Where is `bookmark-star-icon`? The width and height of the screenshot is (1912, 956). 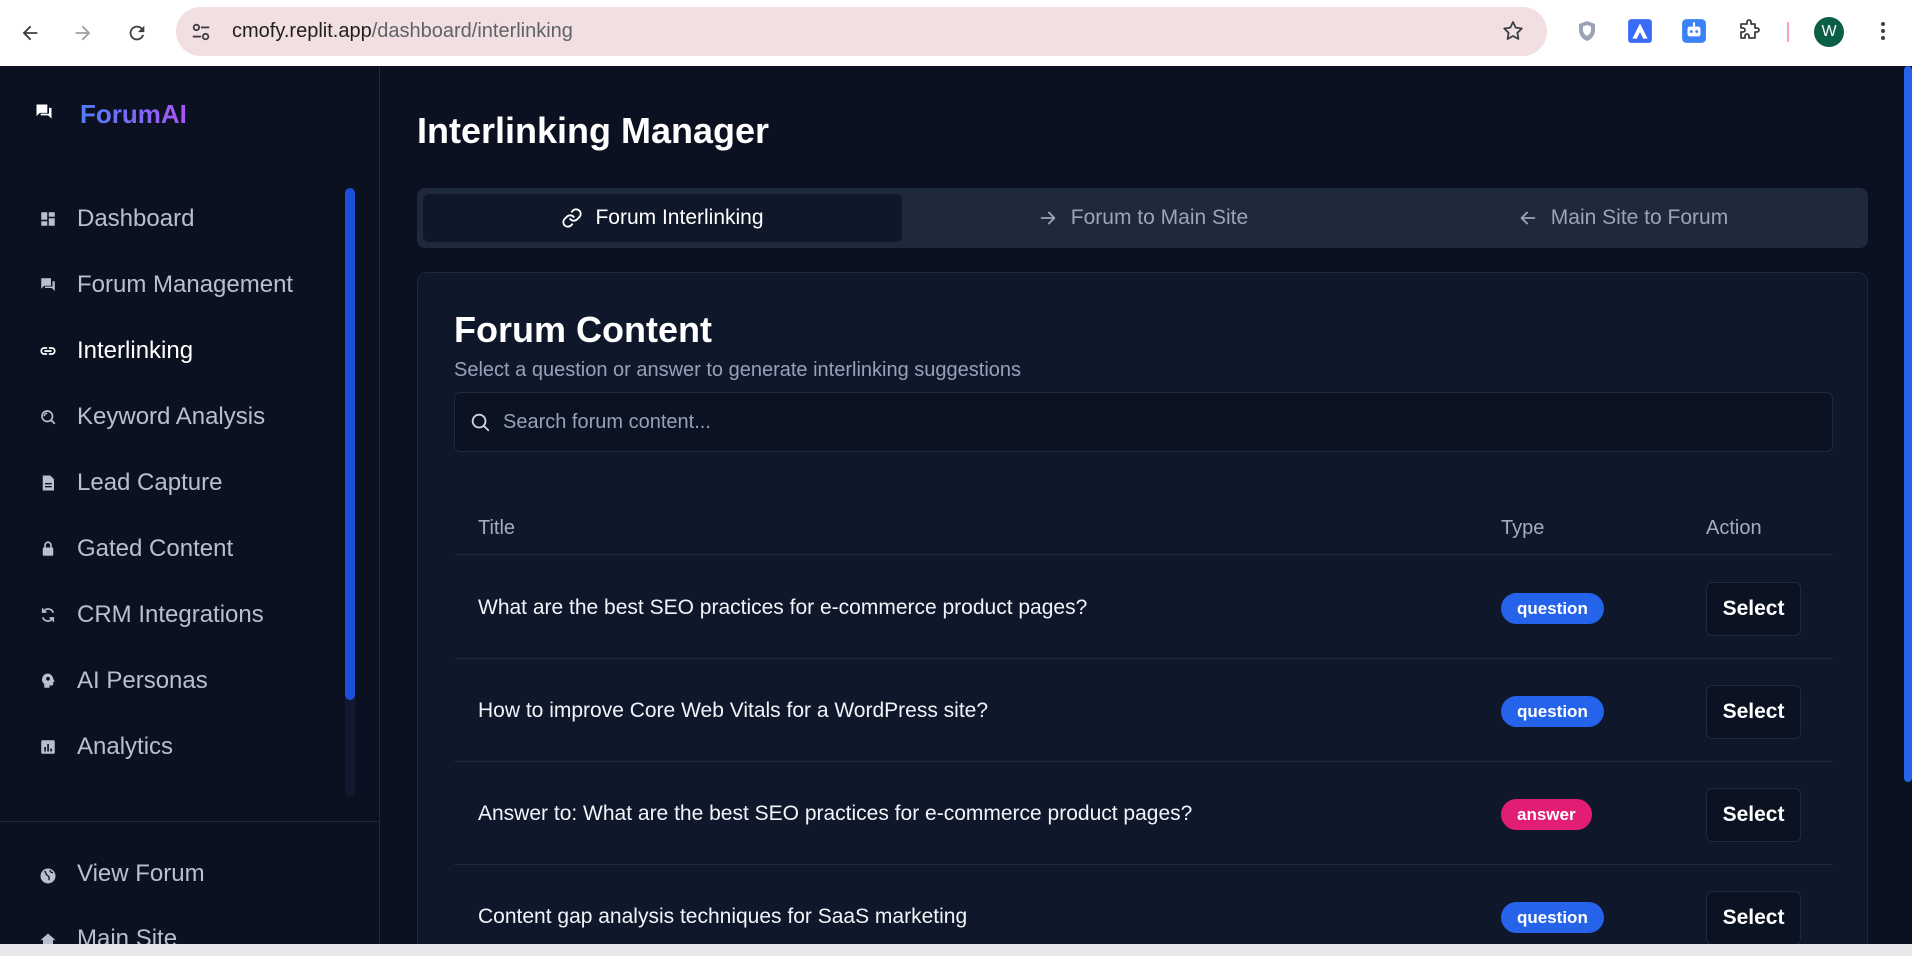 bookmark-star-icon is located at coordinates (1513, 31).